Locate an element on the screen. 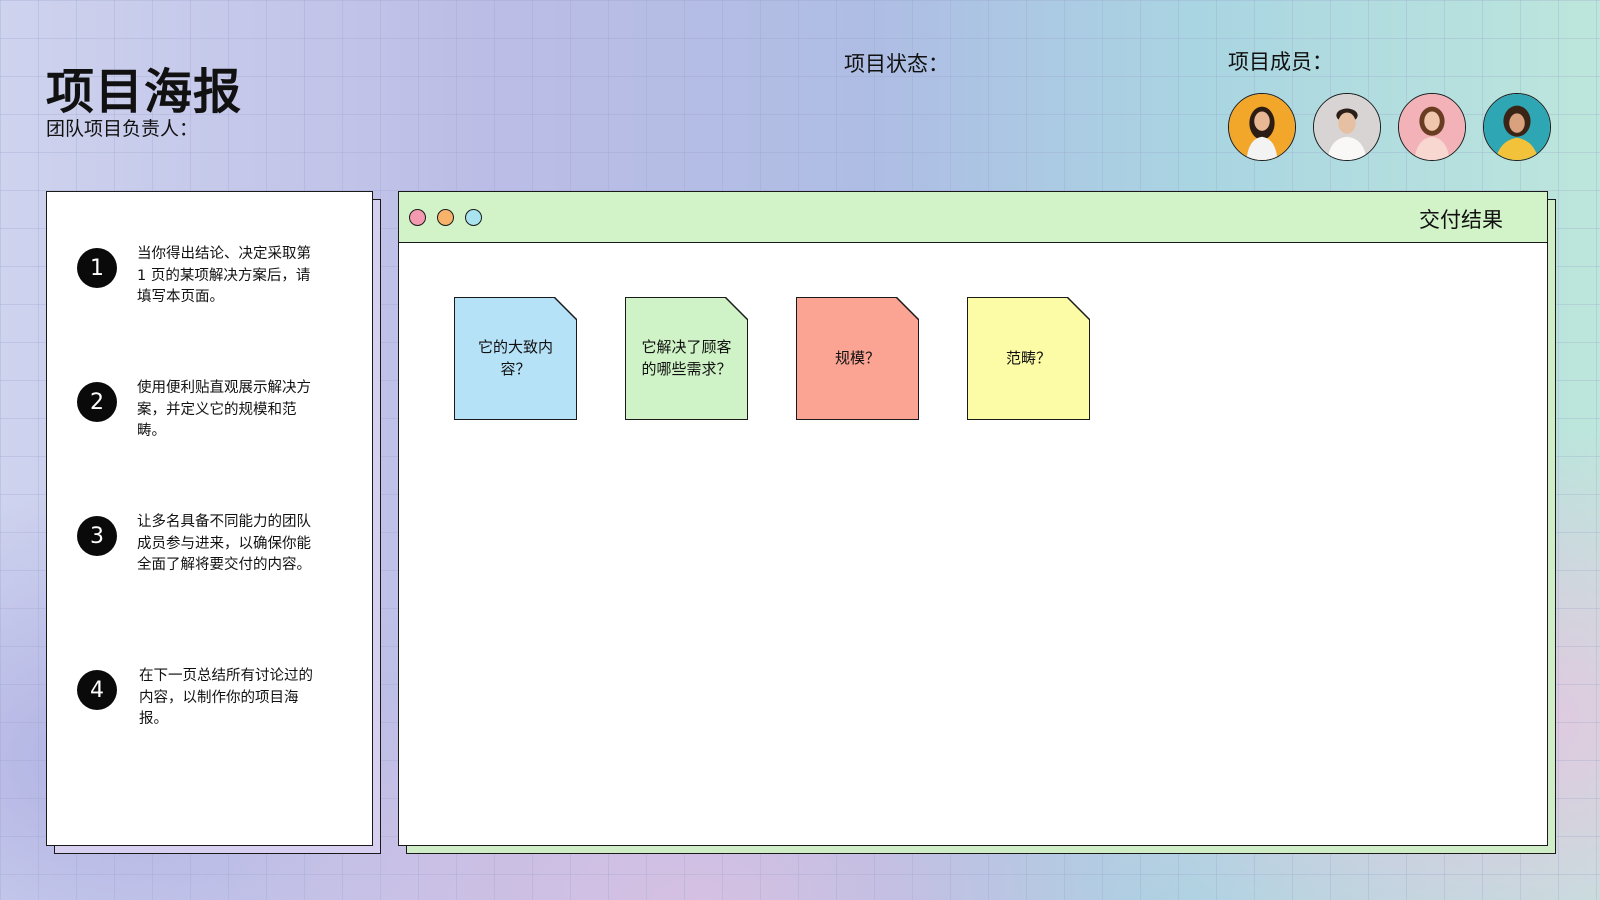 This screenshot has width=1600, height=900. team-lead-label: 团队项目负责人： is located at coordinates (122, 129).